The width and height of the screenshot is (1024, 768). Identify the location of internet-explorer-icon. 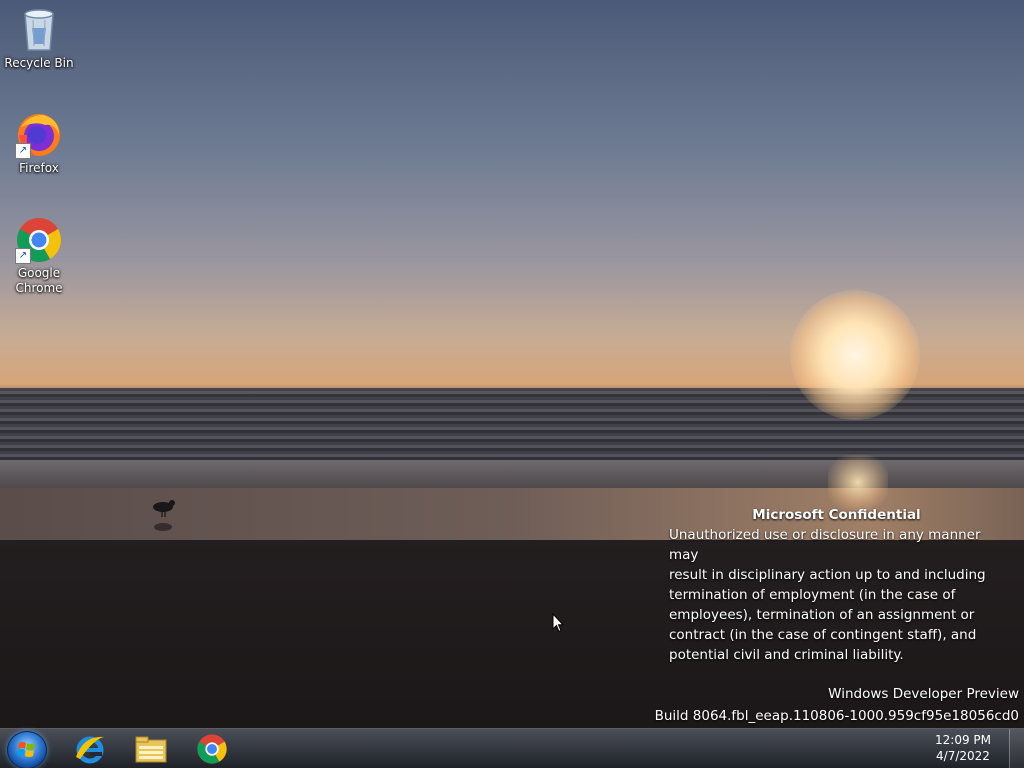
(90, 750).